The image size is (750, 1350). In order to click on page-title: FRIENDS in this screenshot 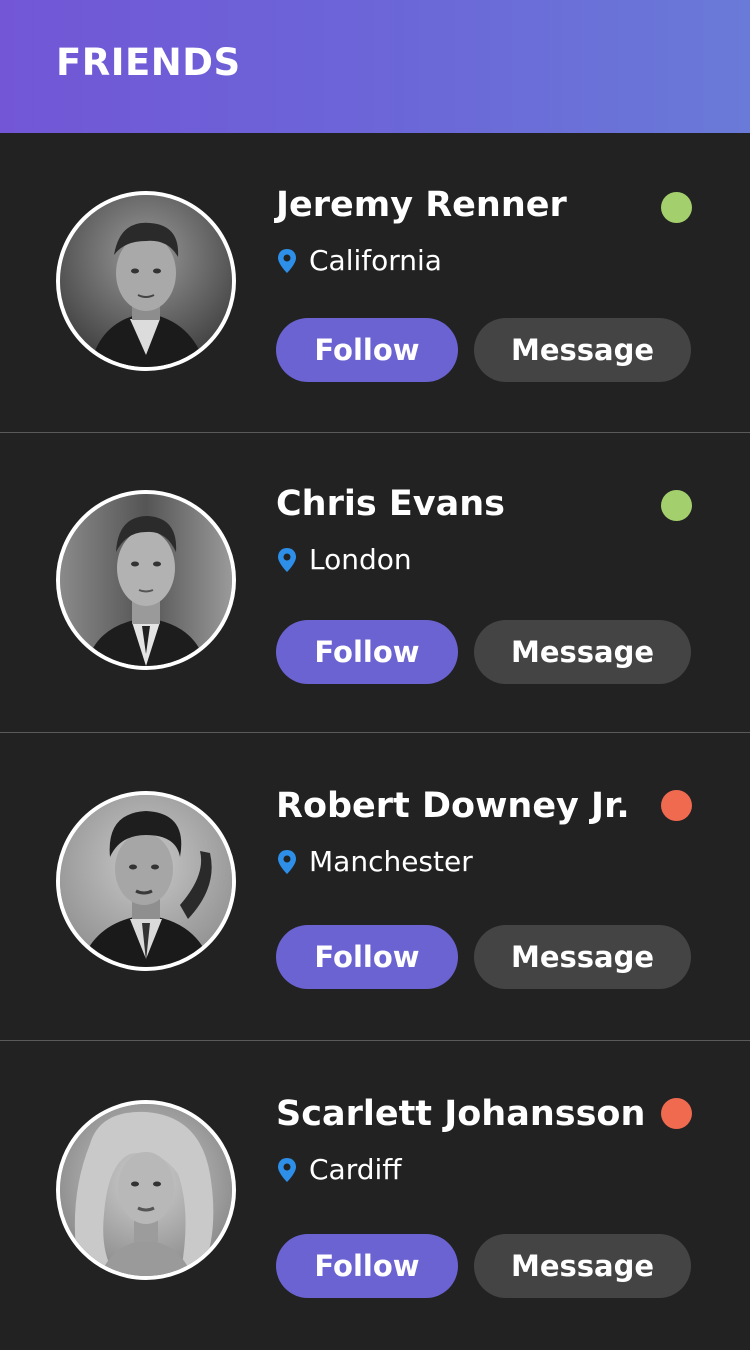, I will do `click(148, 62)`.